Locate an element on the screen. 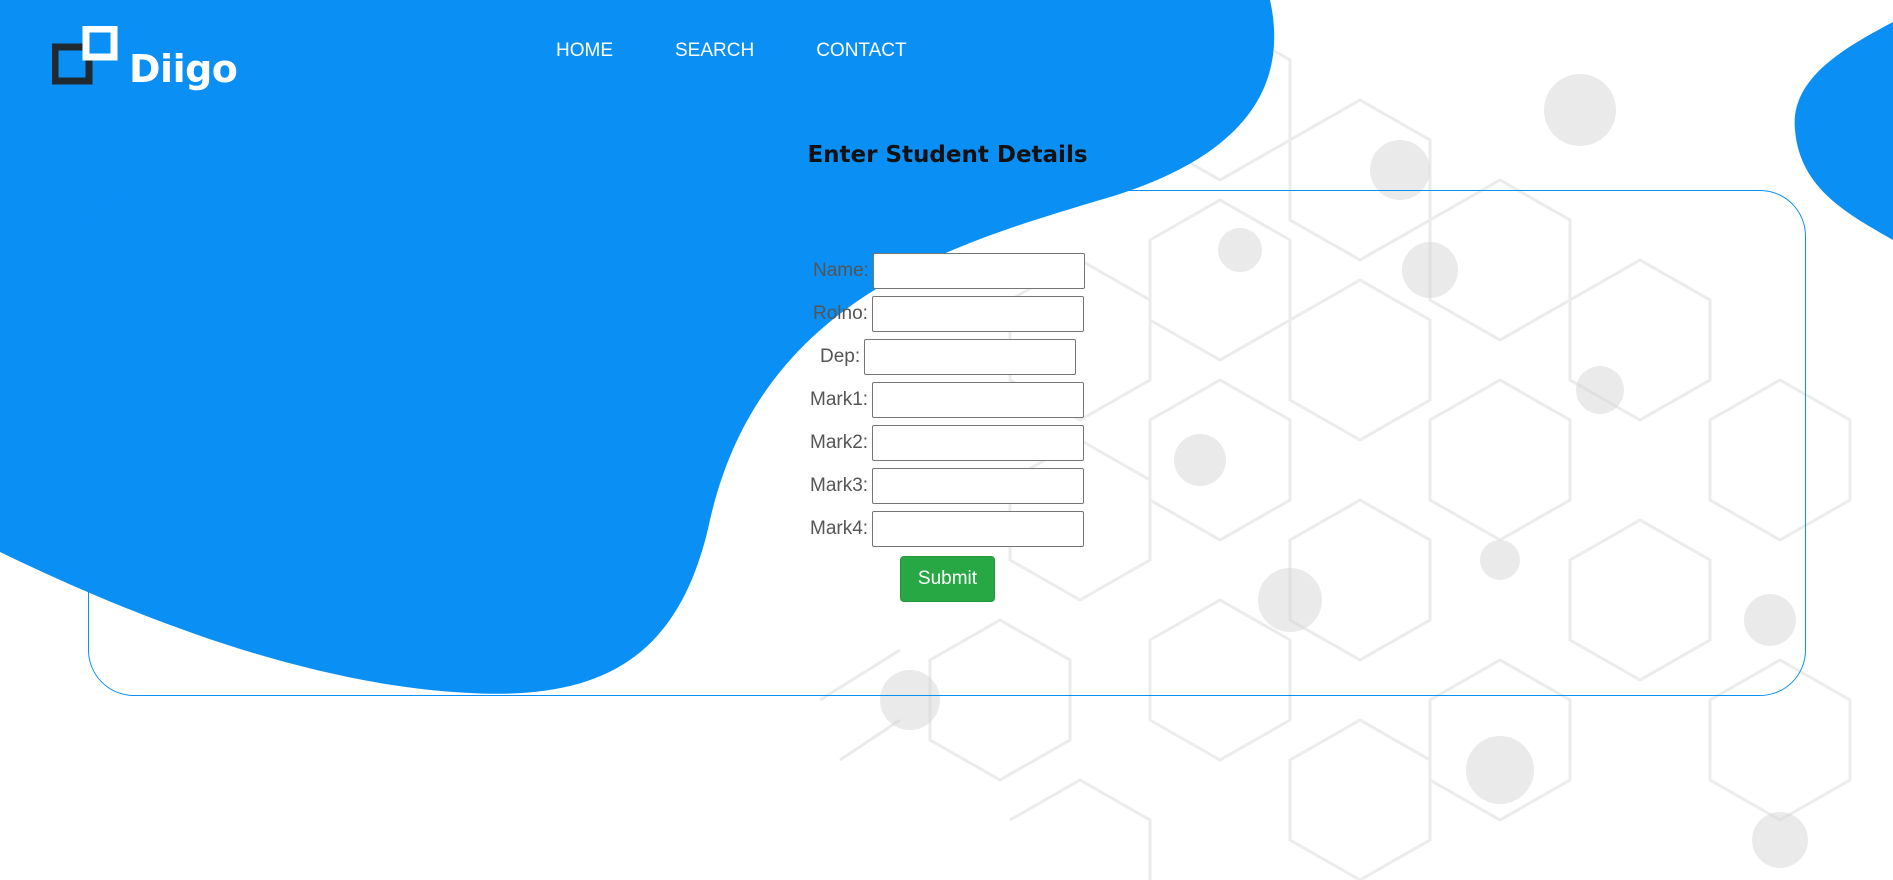  submit-button: Submit is located at coordinates (947, 579).